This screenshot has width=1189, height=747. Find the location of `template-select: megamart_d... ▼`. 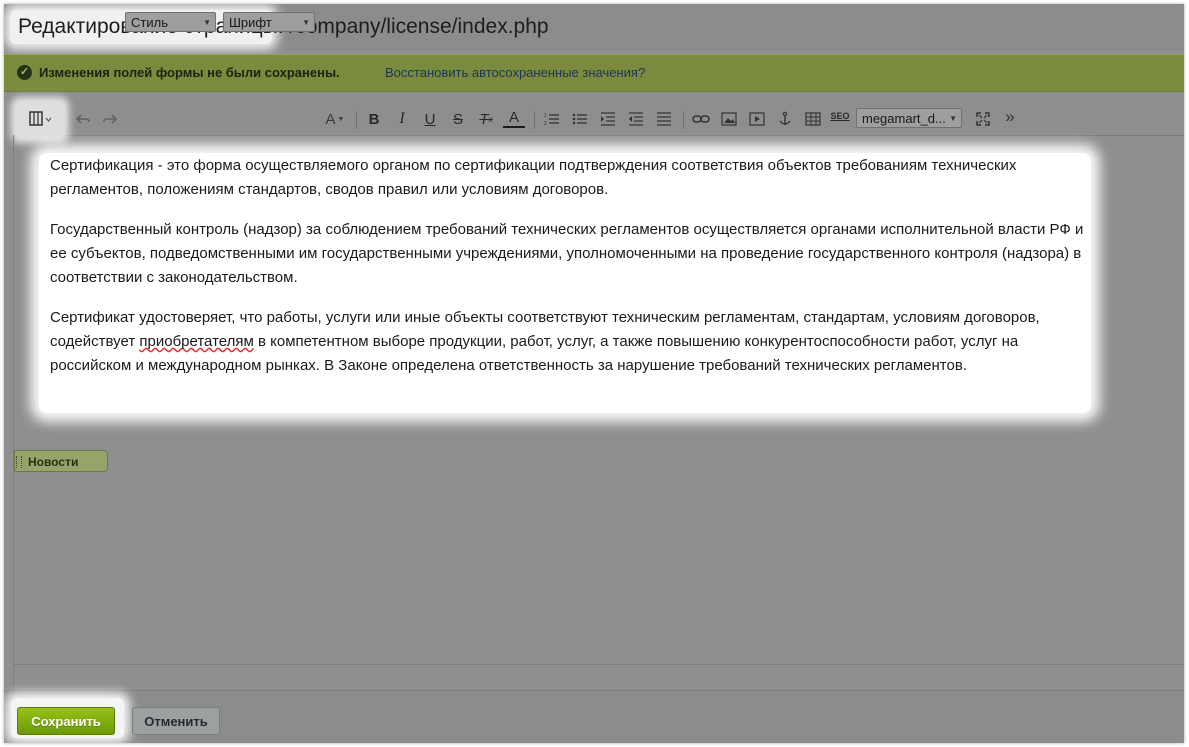

template-select: megamart_d... ▼ is located at coordinates (909, 118).